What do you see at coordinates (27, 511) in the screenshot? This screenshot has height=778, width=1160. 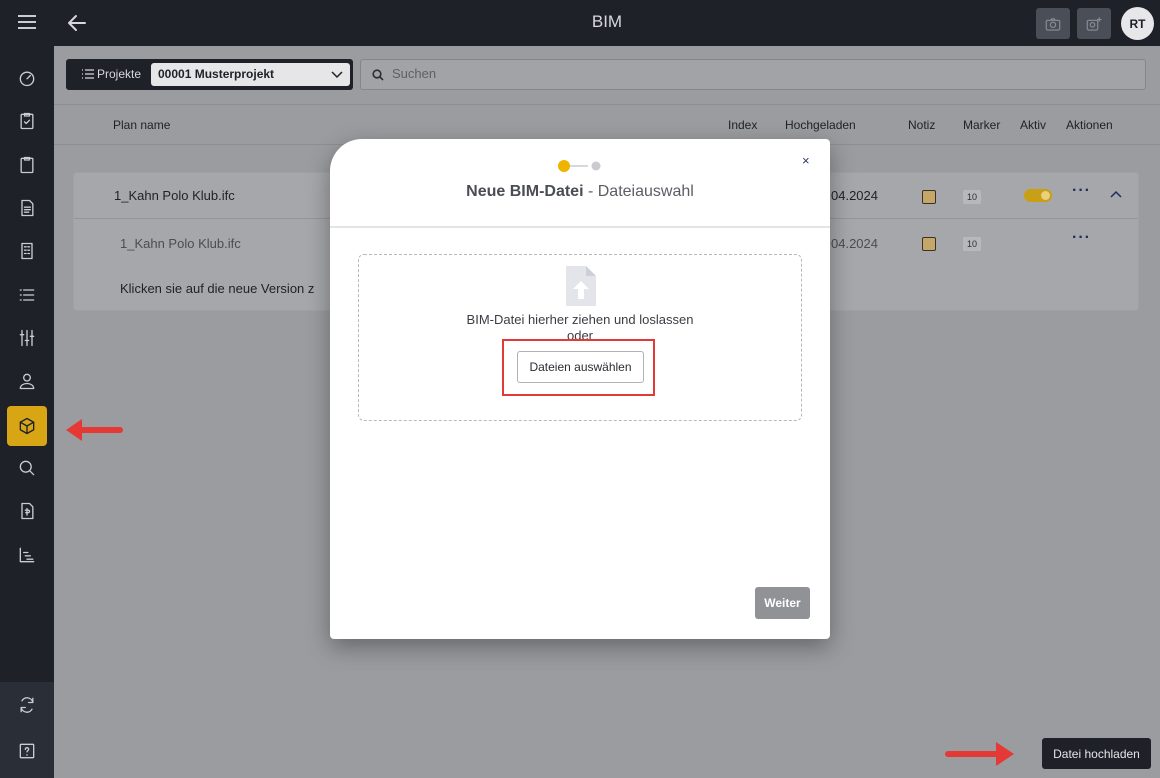 I see `invoice-icon` at bounding box center [27, 511].